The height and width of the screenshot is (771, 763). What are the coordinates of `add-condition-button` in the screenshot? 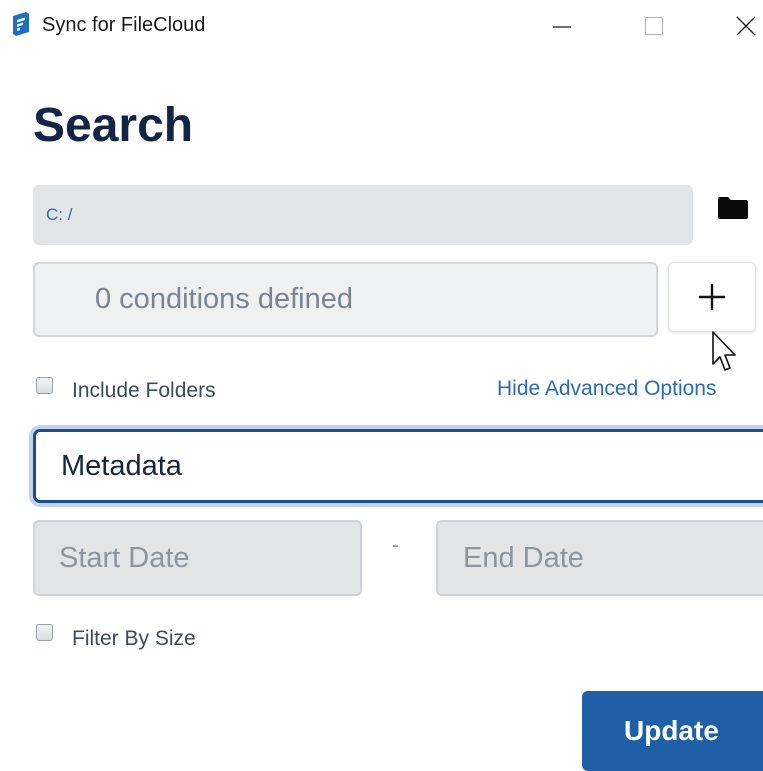 It's located at (712, 297).